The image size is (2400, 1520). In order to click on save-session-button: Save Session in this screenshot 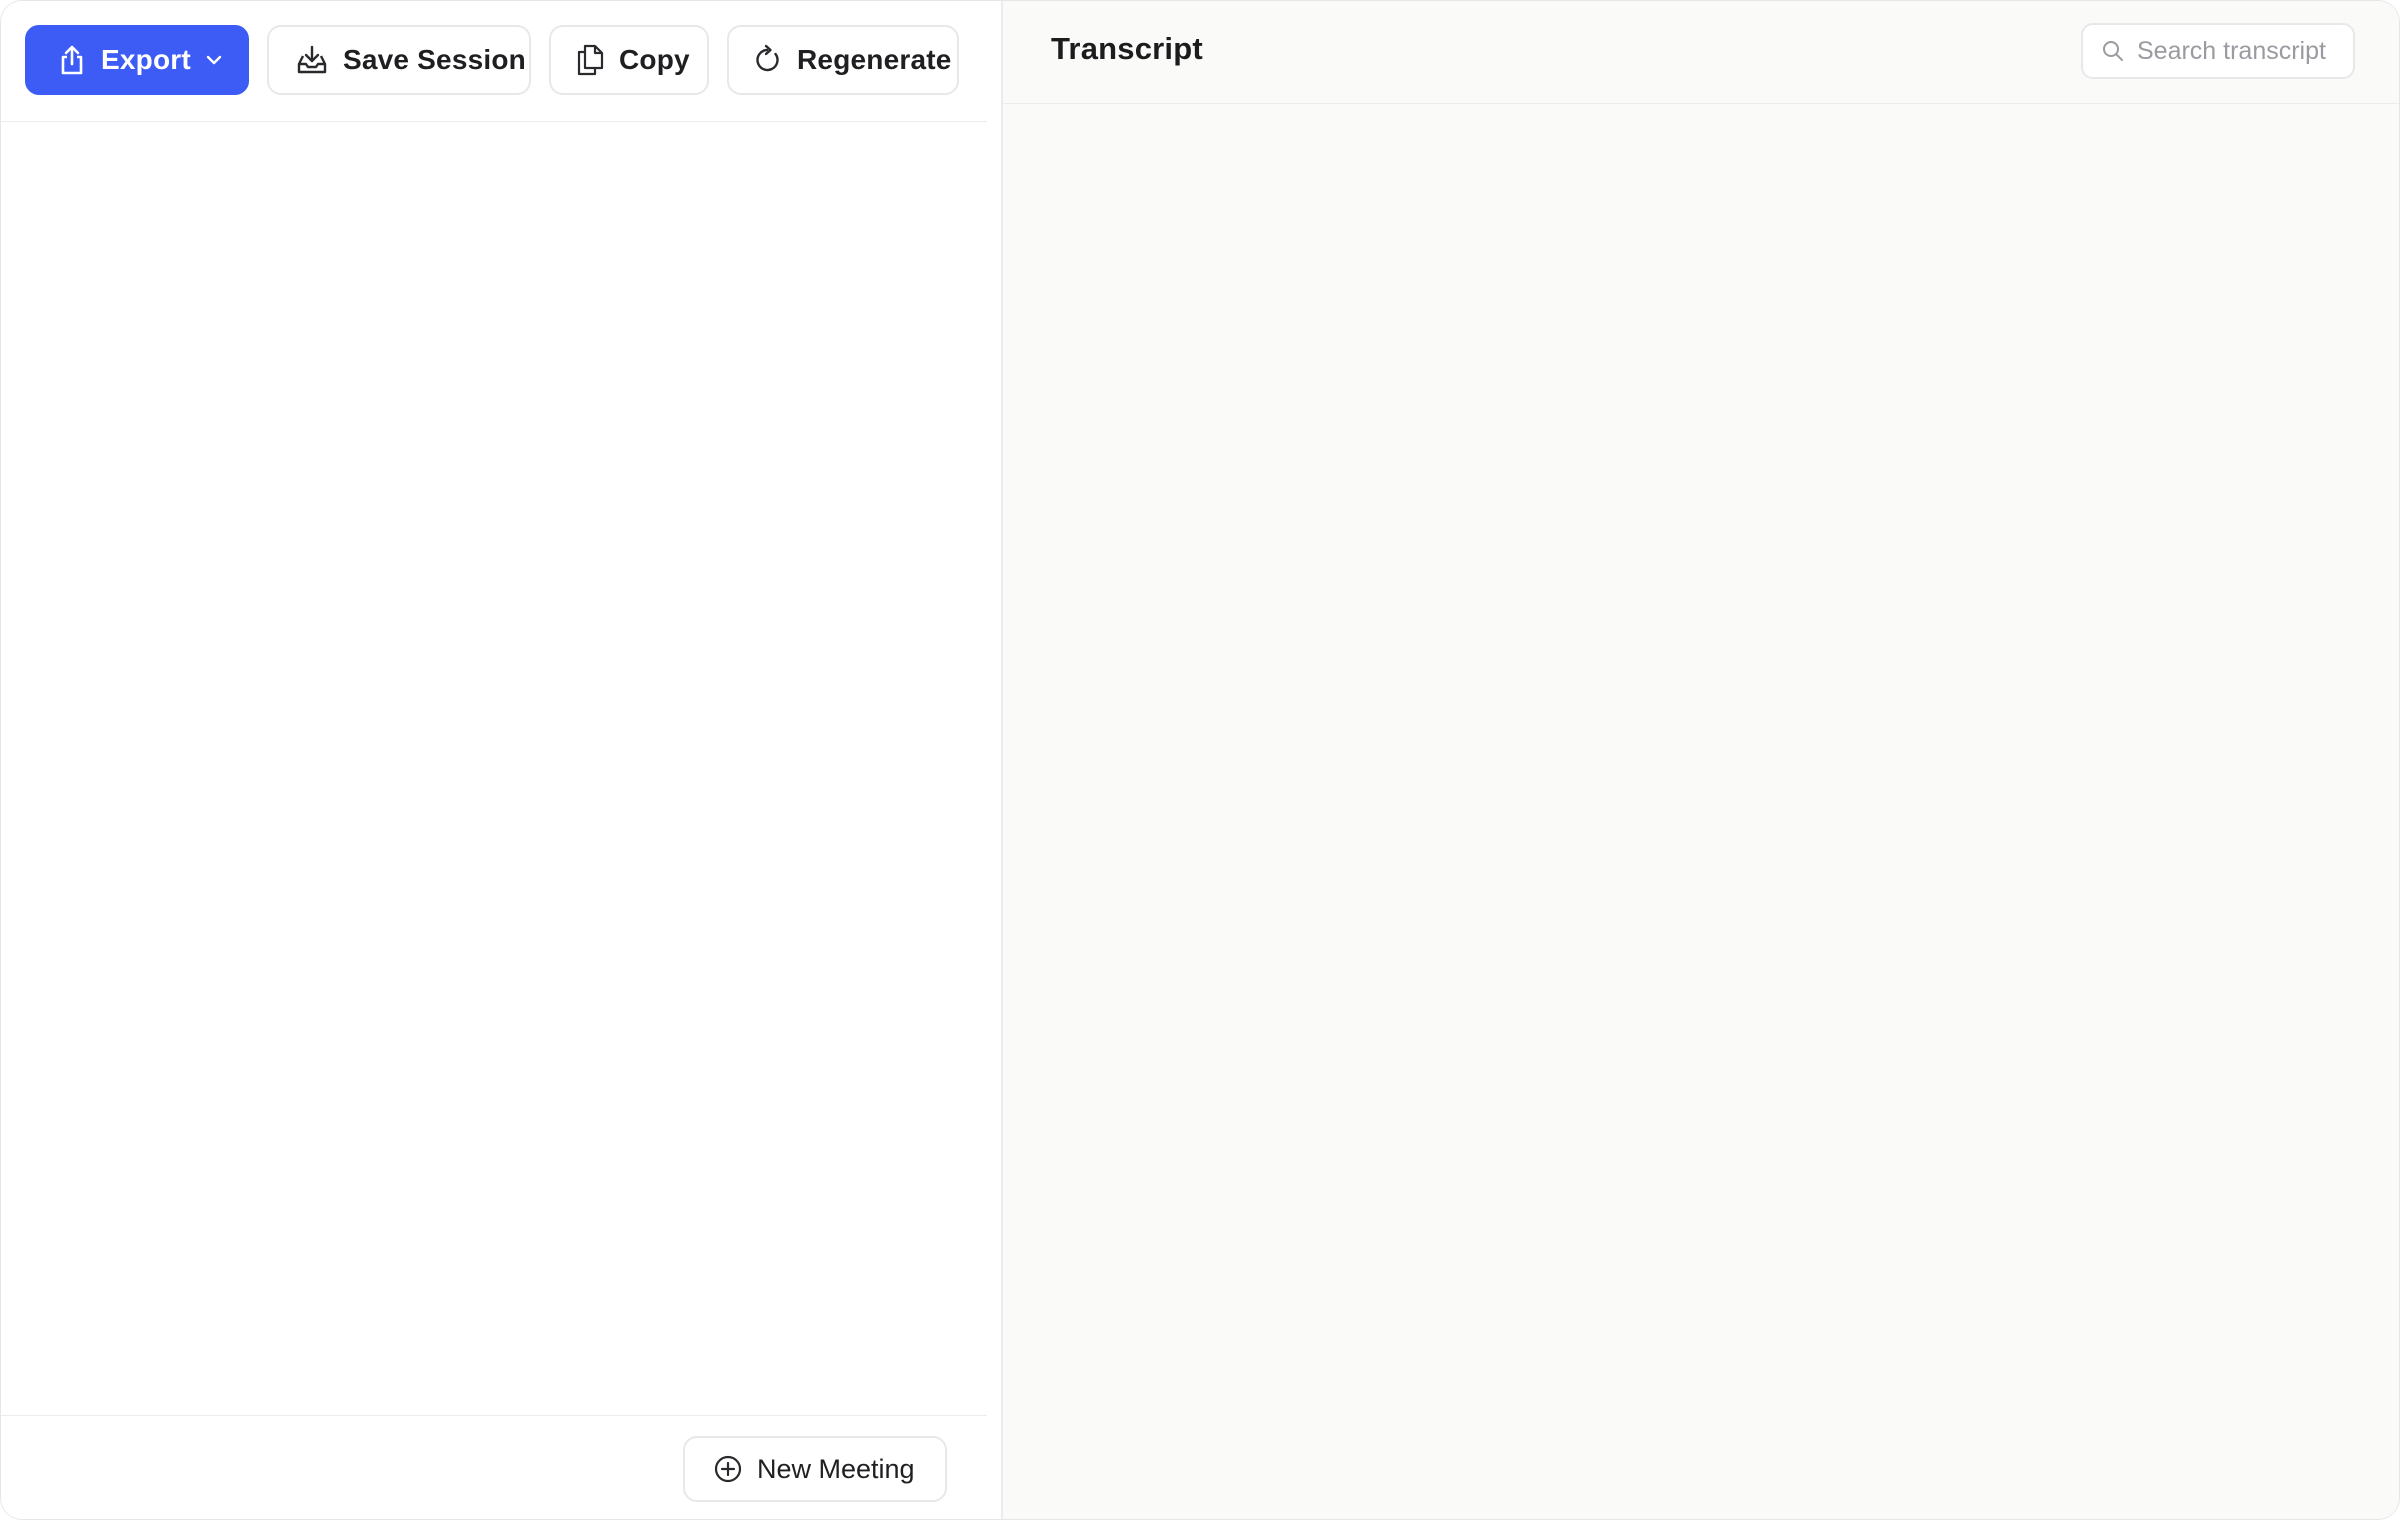, I will do `click(399, 60)`.